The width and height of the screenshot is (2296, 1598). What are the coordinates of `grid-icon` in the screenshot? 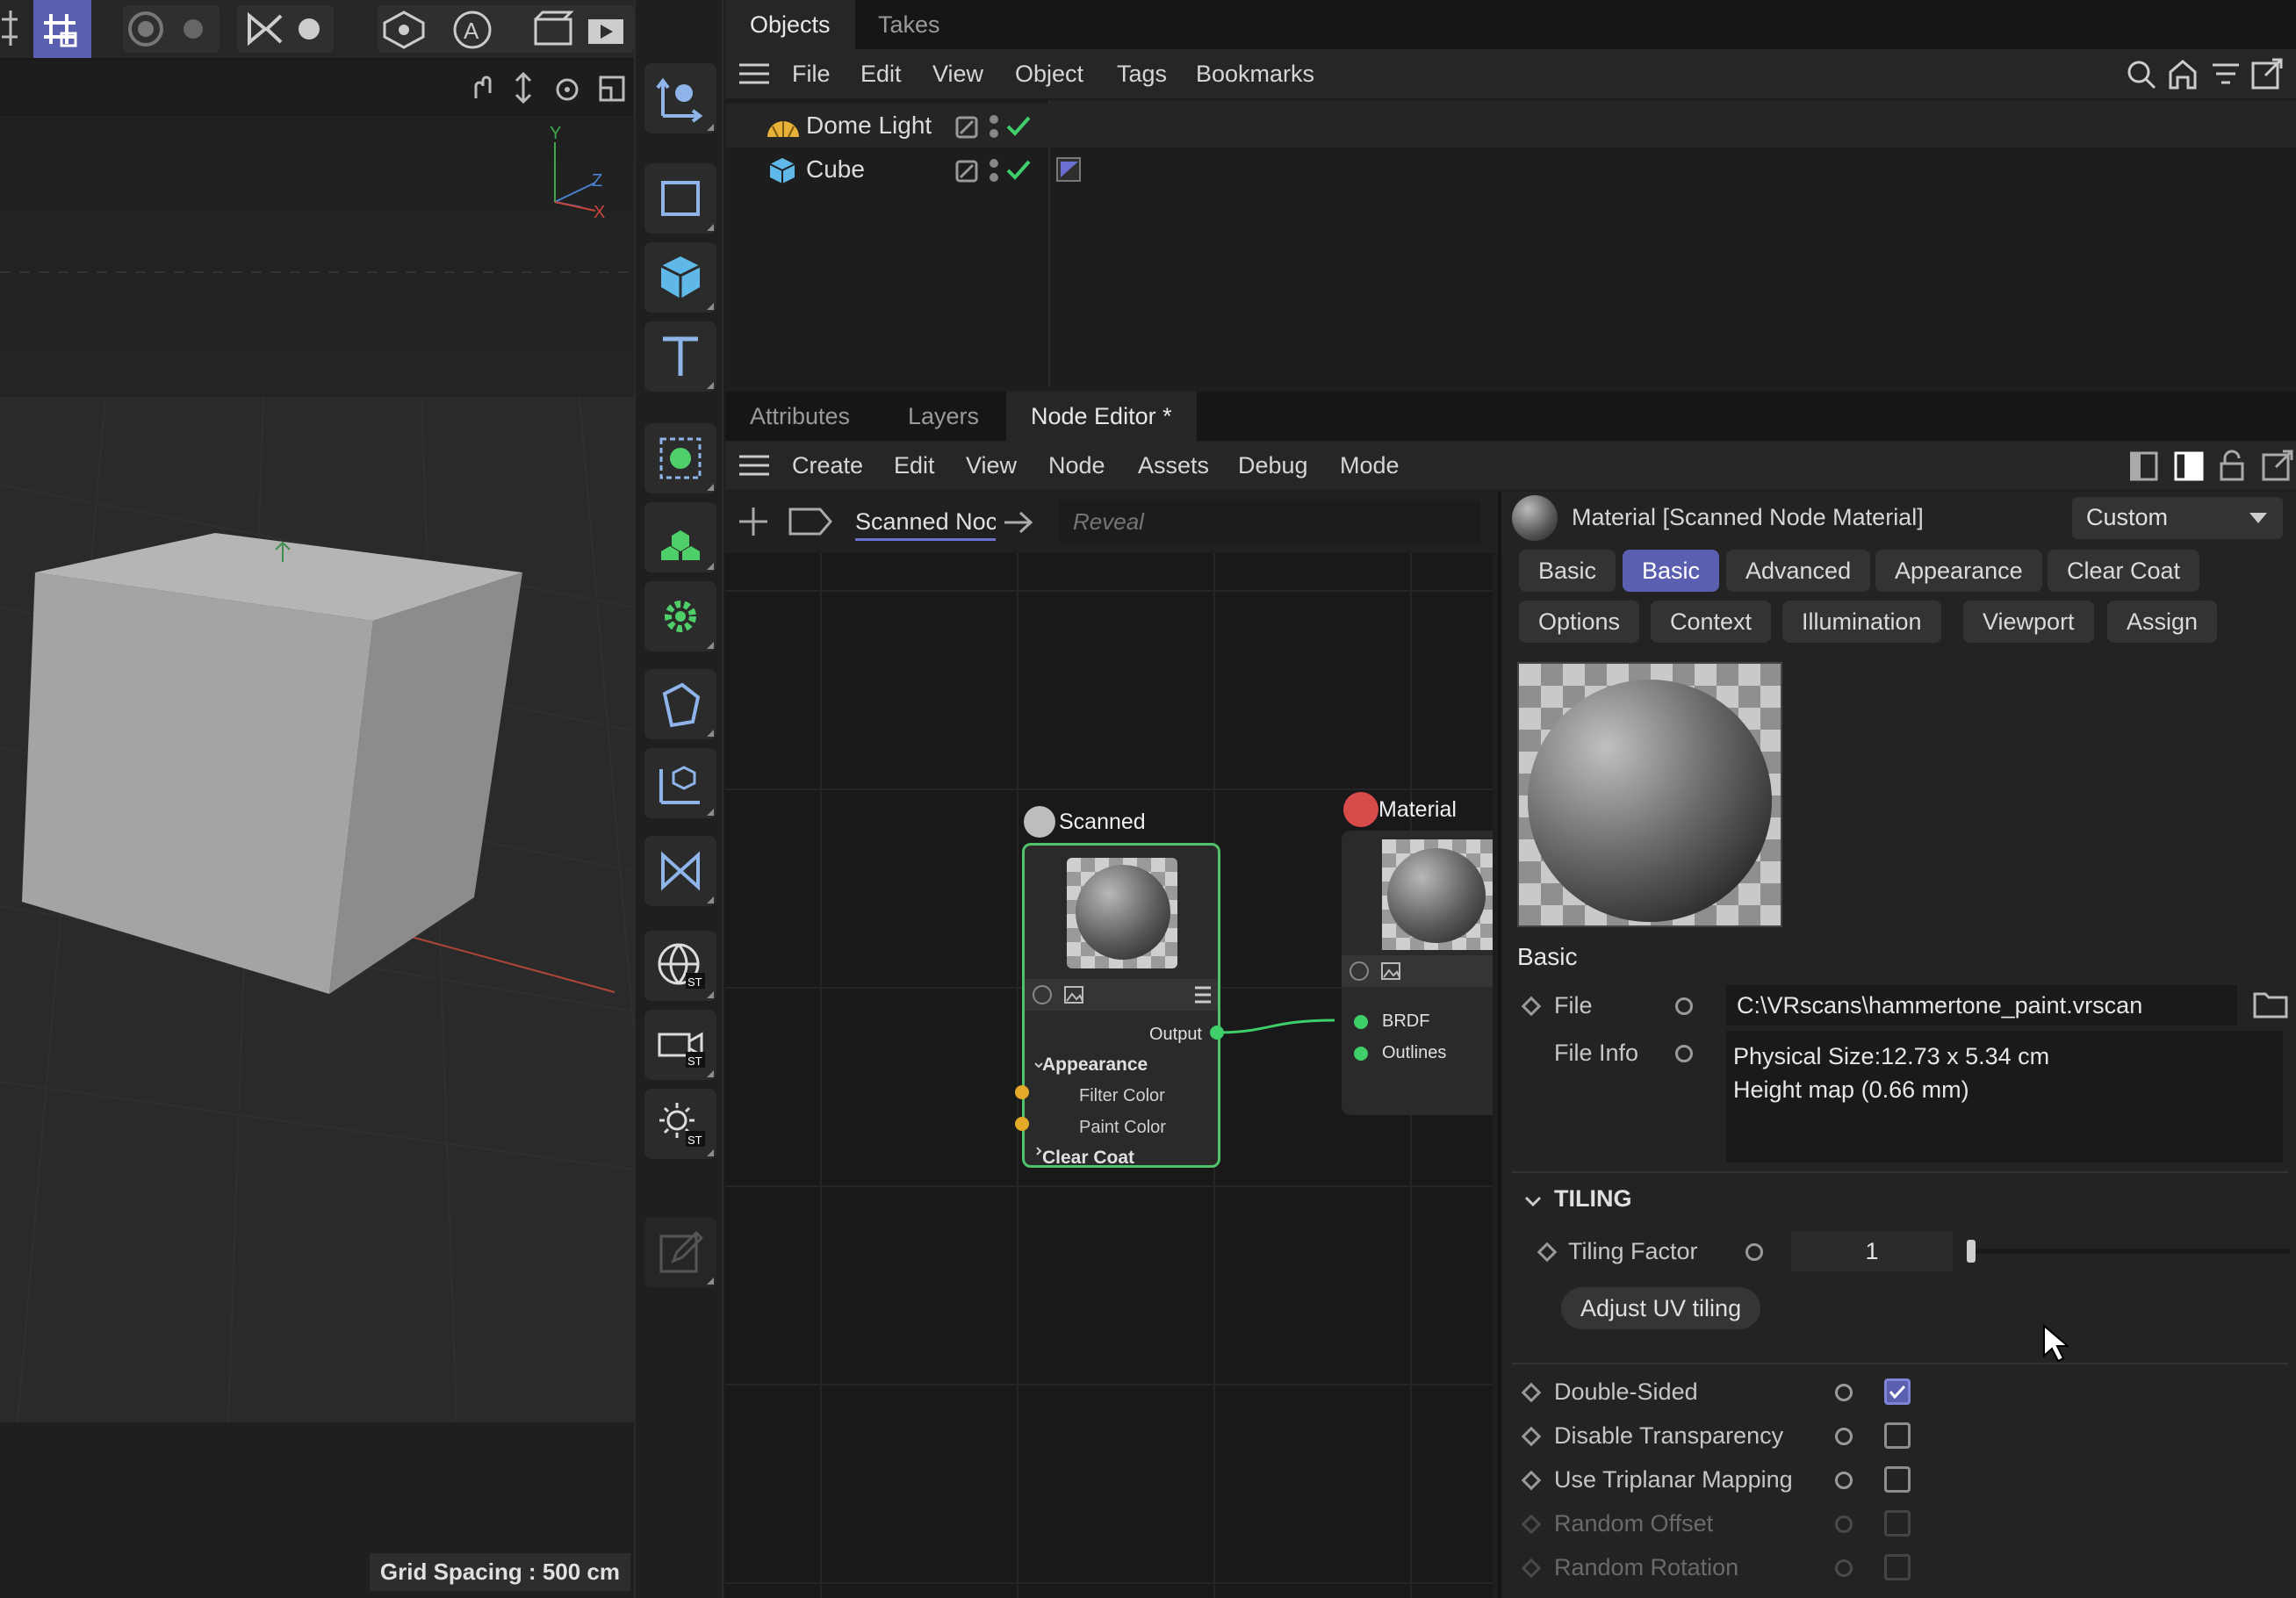 It's located at (10, 28).